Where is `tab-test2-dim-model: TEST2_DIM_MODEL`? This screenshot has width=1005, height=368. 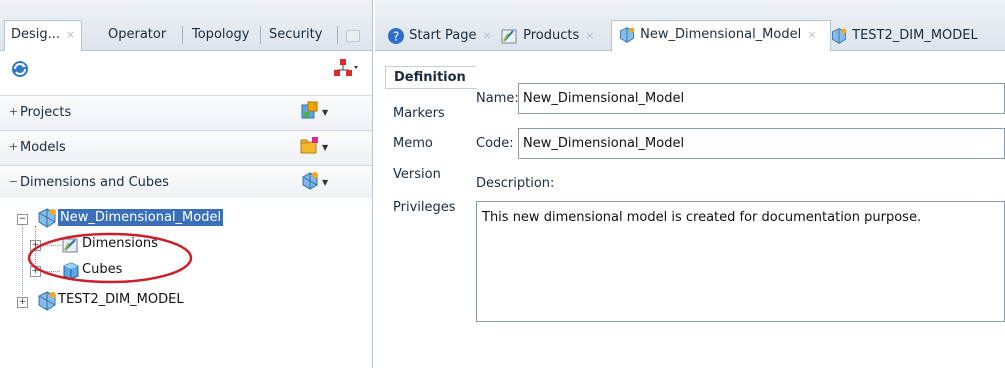 tab-test2-dim-model: TEST2_DIM_MODEL is located at coordinates (904, 36).